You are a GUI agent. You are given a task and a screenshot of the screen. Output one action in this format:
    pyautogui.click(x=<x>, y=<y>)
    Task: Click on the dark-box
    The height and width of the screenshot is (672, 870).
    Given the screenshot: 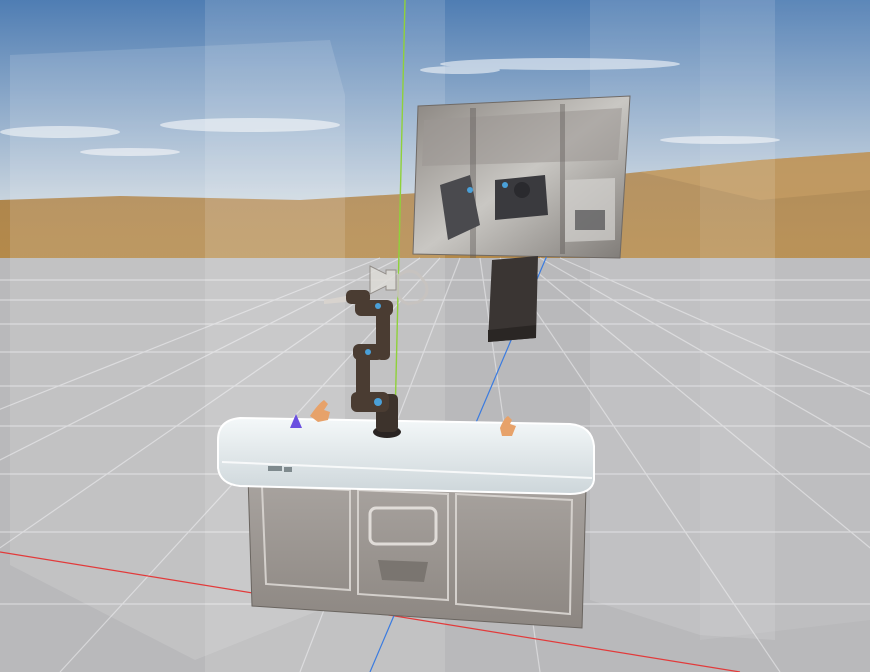 What is the action you would take?
    pyautogui.click(x=513, y=299)
    